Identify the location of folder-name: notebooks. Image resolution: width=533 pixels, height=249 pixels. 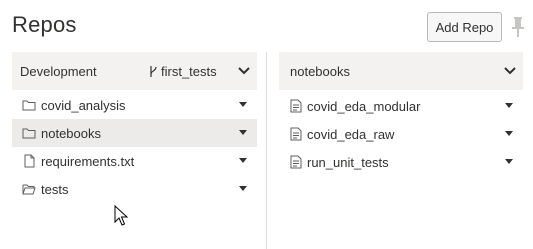
(320, 71).